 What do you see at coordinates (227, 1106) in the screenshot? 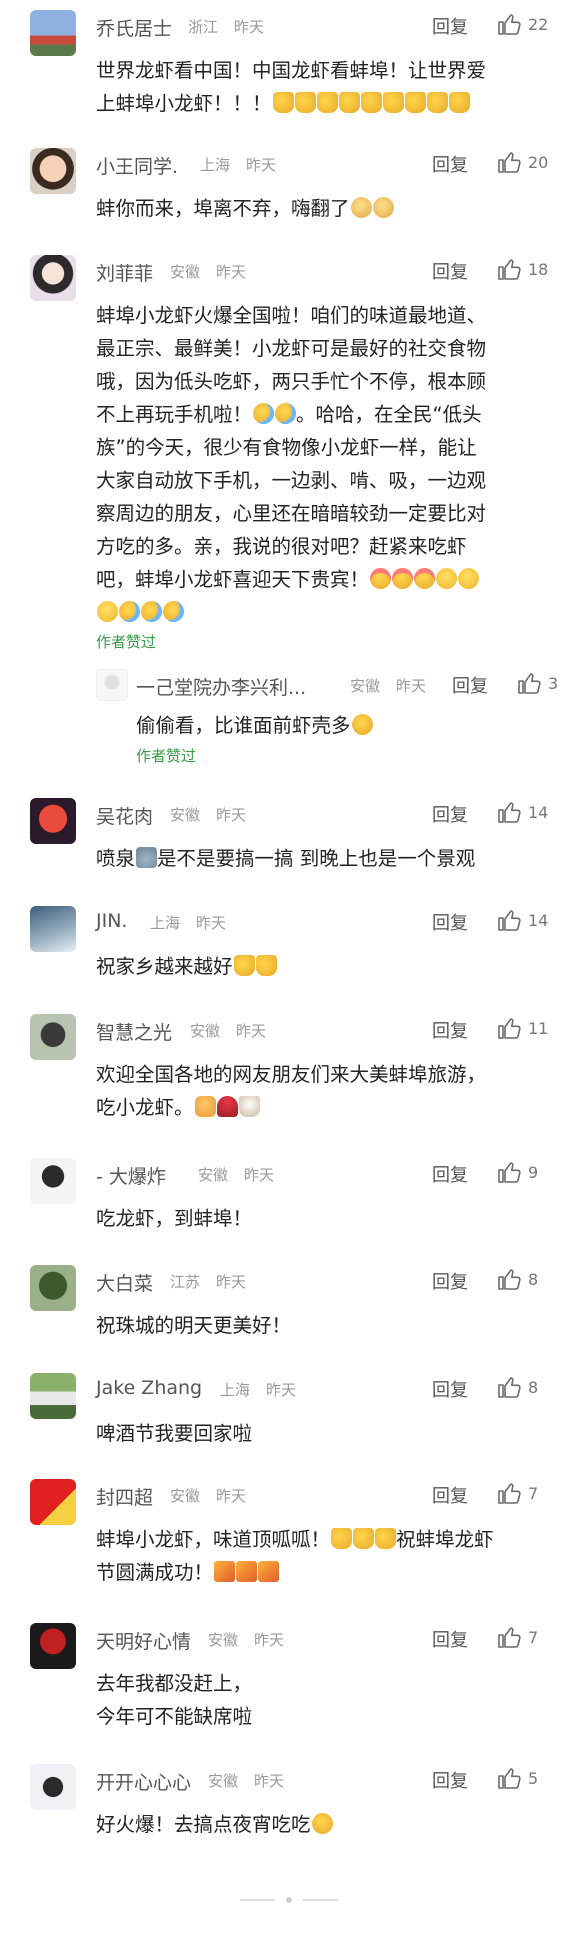
I see `rose-emoji` at bounding box center [227, 1106].